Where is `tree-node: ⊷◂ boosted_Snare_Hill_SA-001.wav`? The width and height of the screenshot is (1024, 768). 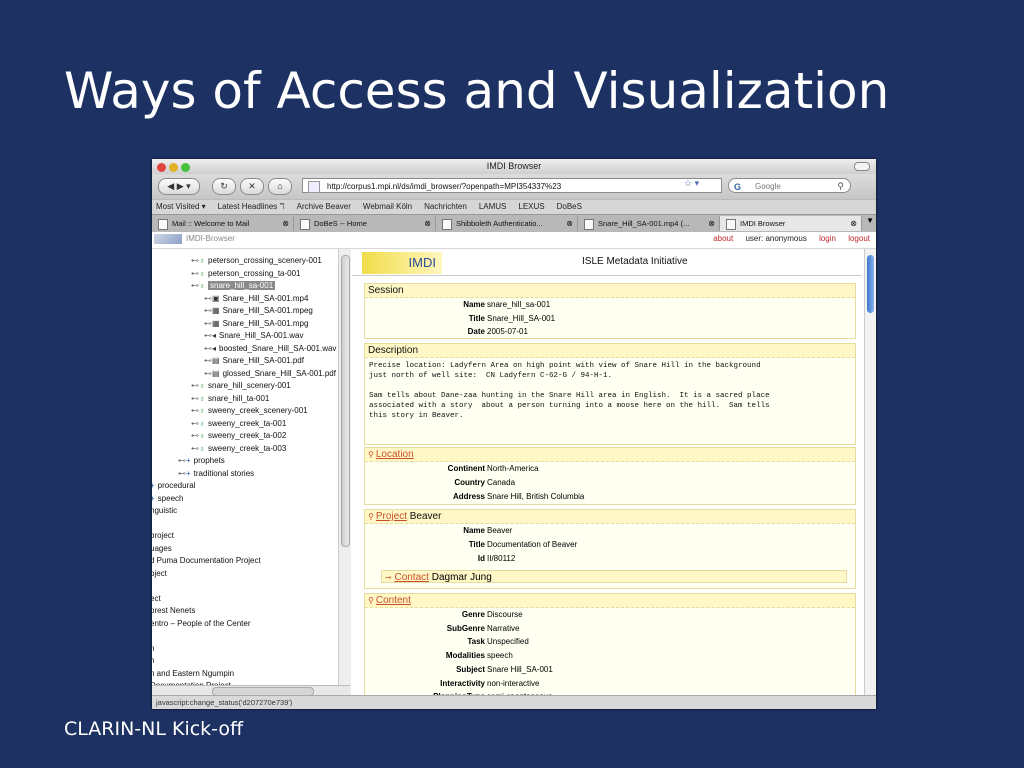 tree-node: ⊷◂ boosted_Snare_Hill_SA-001.wav is located at coordinates (270, 349).